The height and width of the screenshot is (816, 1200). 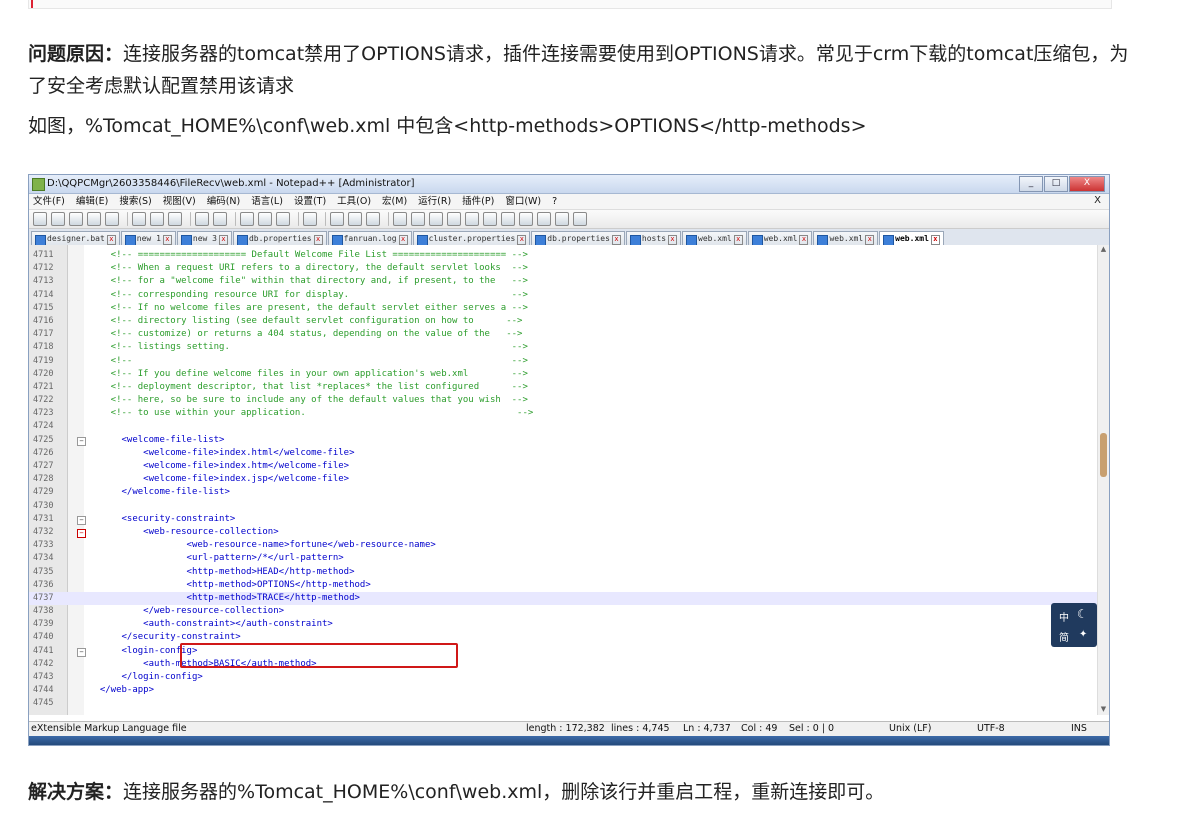 I want to click on code-text: <welcome-file>index.html</welcome-file>, so click(x=222, y=452).